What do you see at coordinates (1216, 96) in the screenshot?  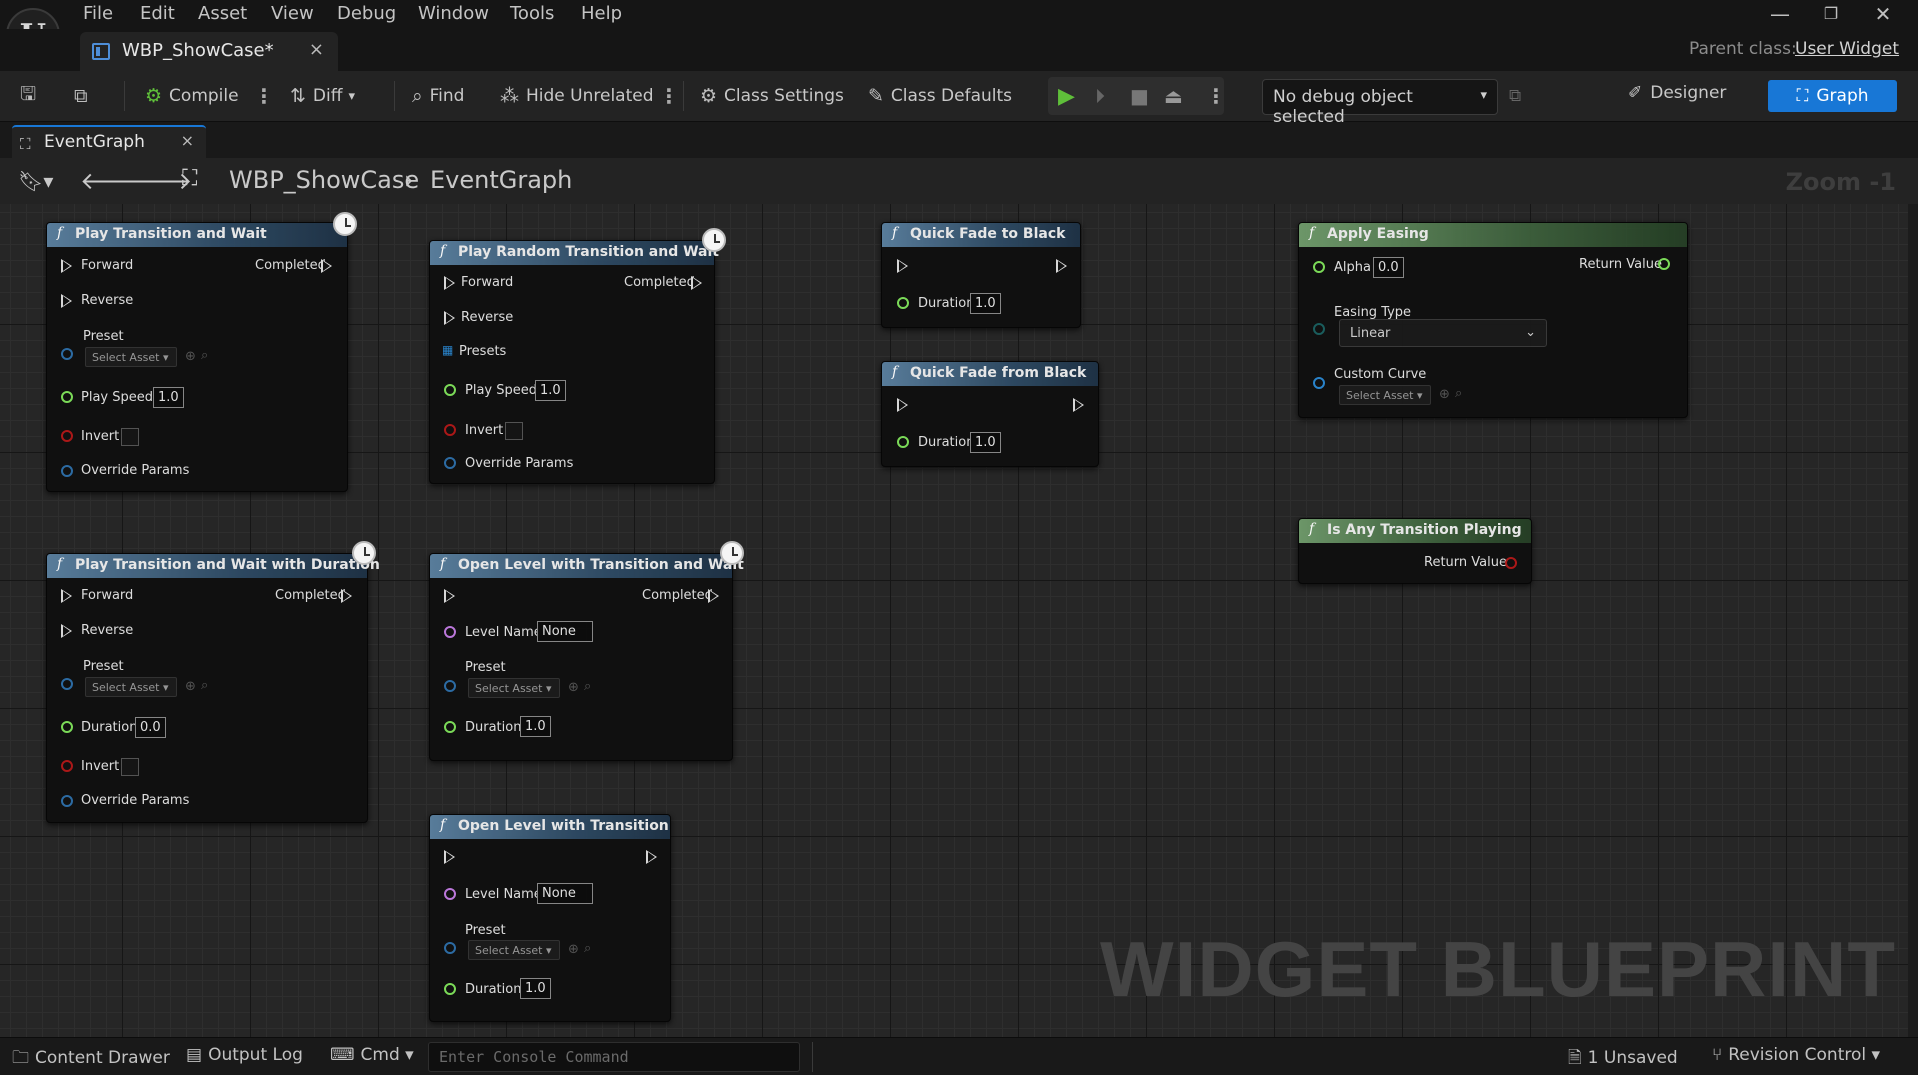 I see `play-options-icon: ⋮` at bounding box center [1216, 96].